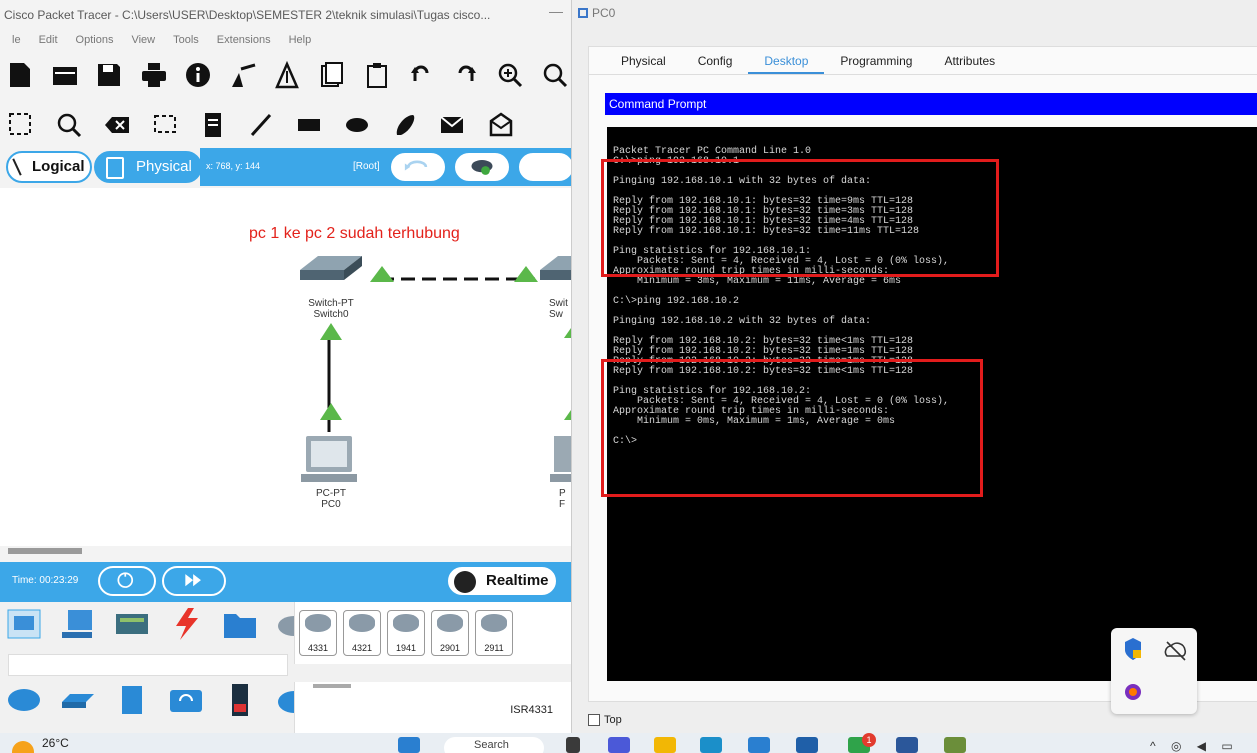 This screenshot has width=1257, height=753. What do you see at coordinates (186, 700) in the screenshot?
I see `wireless-category-icon` at bounding box center [186, 700].